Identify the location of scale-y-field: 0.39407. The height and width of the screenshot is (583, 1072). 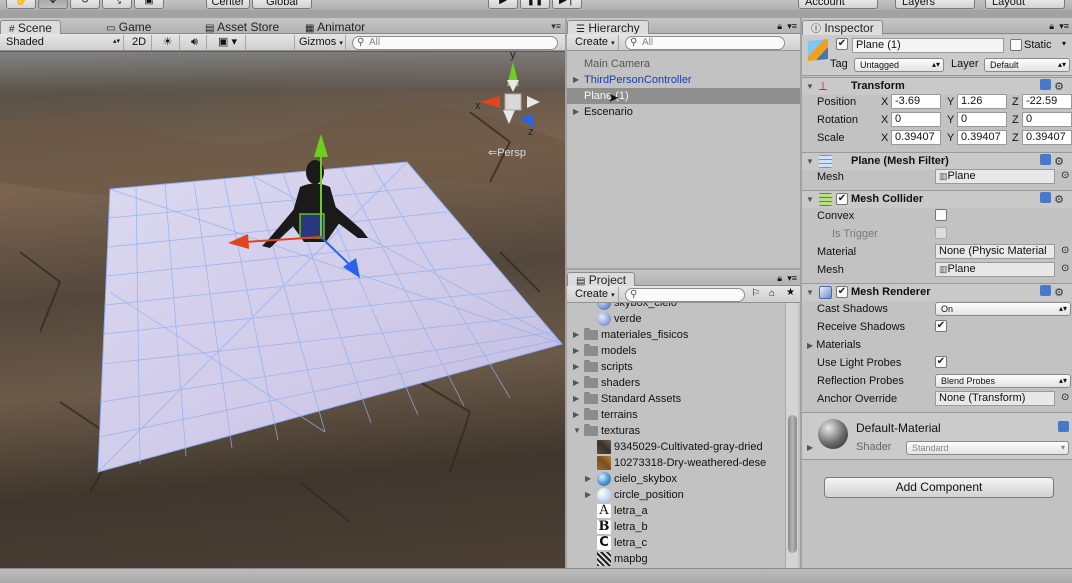
(982, 137).